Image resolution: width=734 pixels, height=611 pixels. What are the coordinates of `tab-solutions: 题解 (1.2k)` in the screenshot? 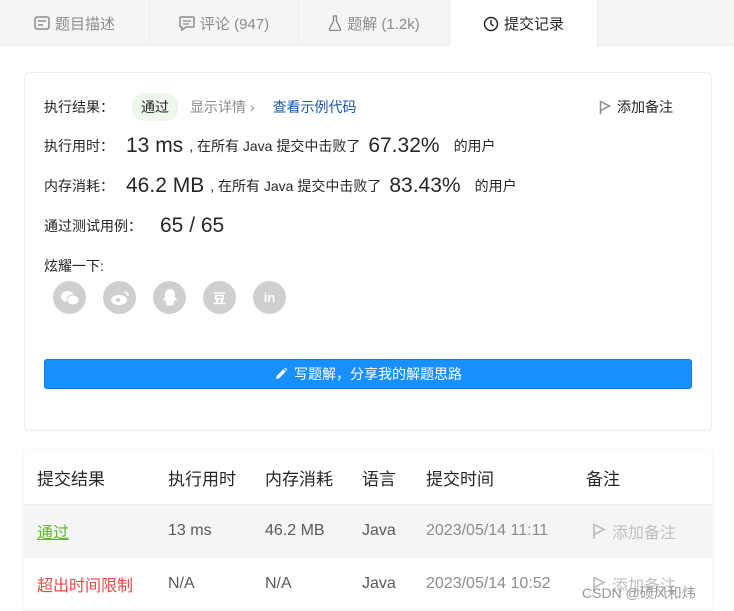 It's located at (374, 23).